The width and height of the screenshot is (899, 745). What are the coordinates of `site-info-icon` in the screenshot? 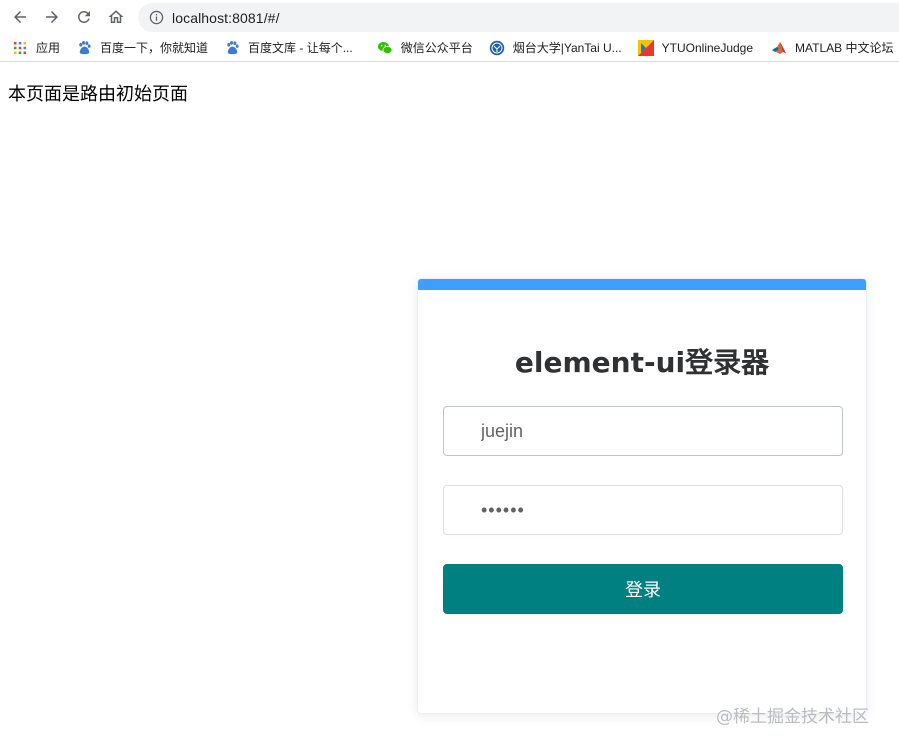 It's located at (156, 18).